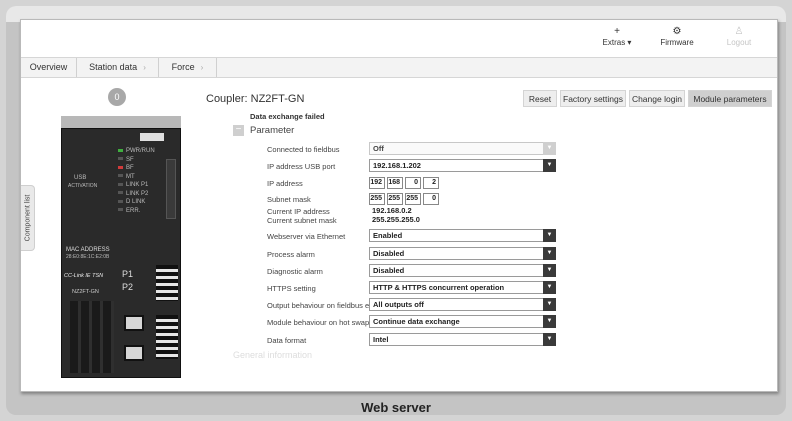  Describe the element at coordinates (88, 257) in the screenshot. I see `mac-address-value: 28:E0:8E:1C:E2:0B` at that location.